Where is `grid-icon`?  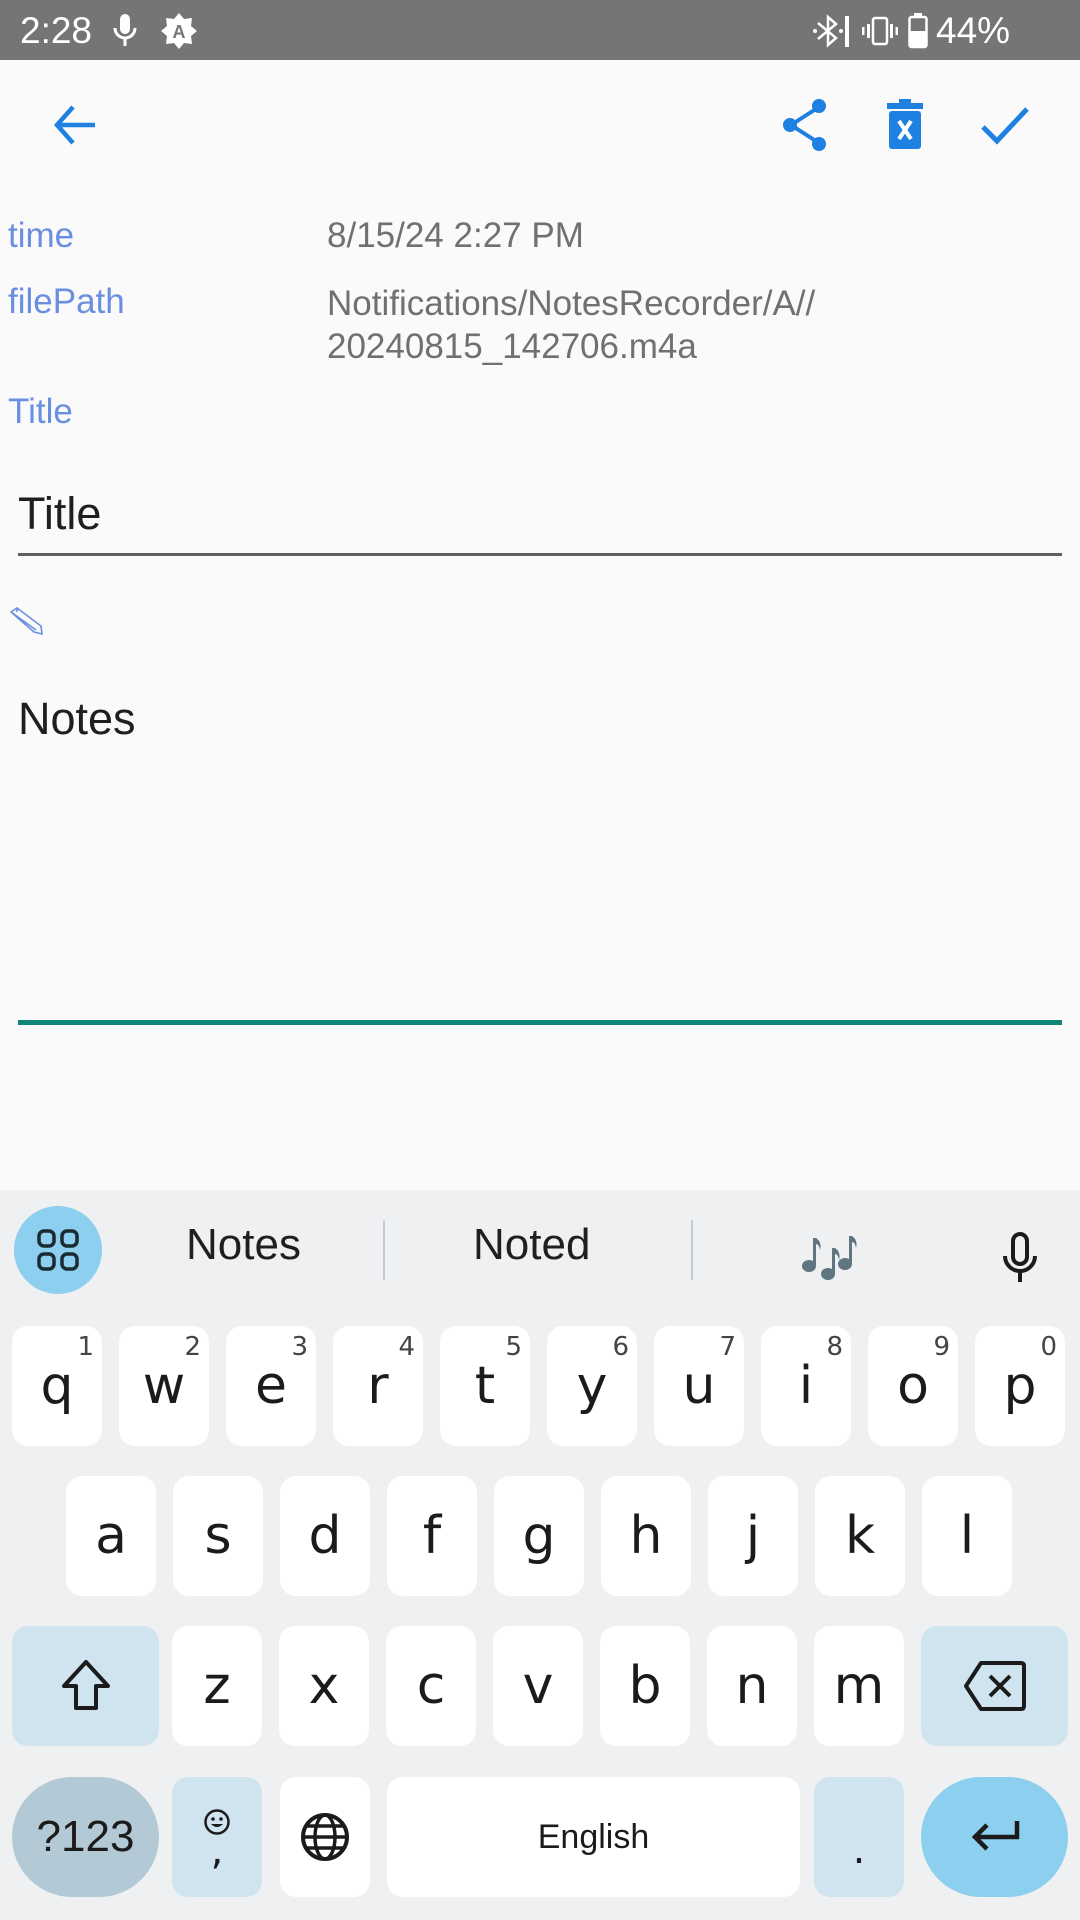
grid-icon is located at coordinates (58, 1250).